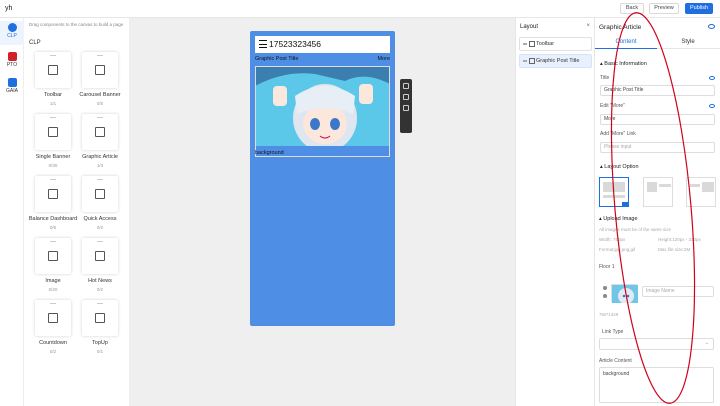 The height and width of the screenshot is (406, 720). I want to click on category-rail: CLP PTO GAIA, so click(12, 212).